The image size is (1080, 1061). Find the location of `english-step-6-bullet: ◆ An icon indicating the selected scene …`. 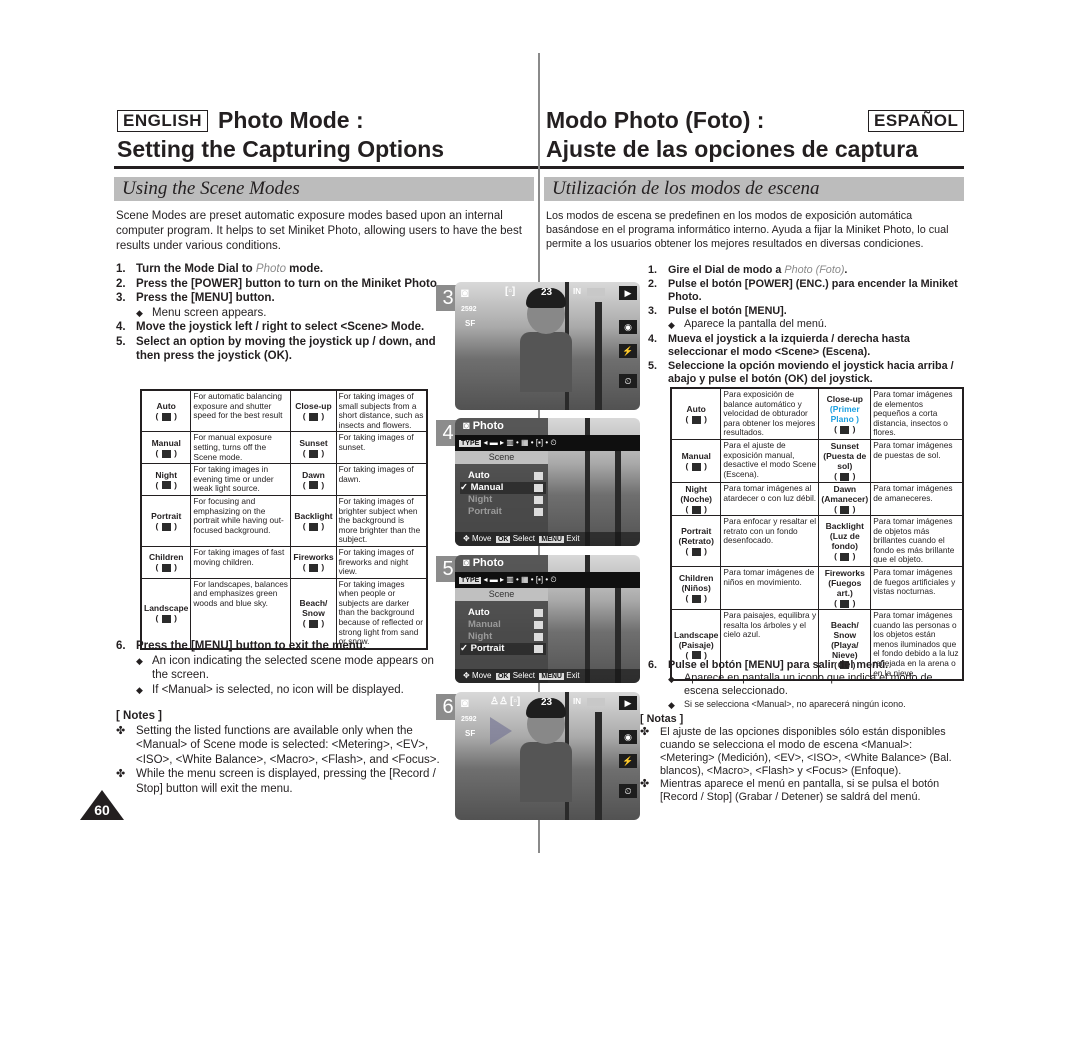

english-step-6-bullet: ◆ An icon indicating the selected scene … is located at coordinates (285, 668).